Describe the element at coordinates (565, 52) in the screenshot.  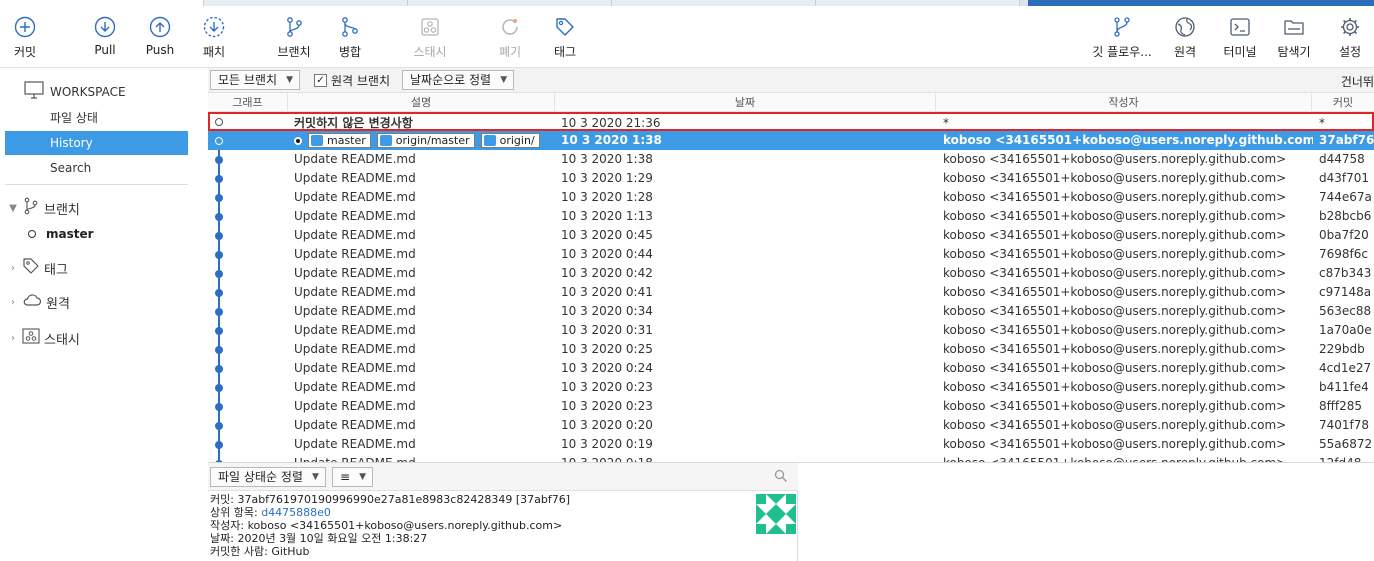
I see `tag-button-label: 태그` at that location.